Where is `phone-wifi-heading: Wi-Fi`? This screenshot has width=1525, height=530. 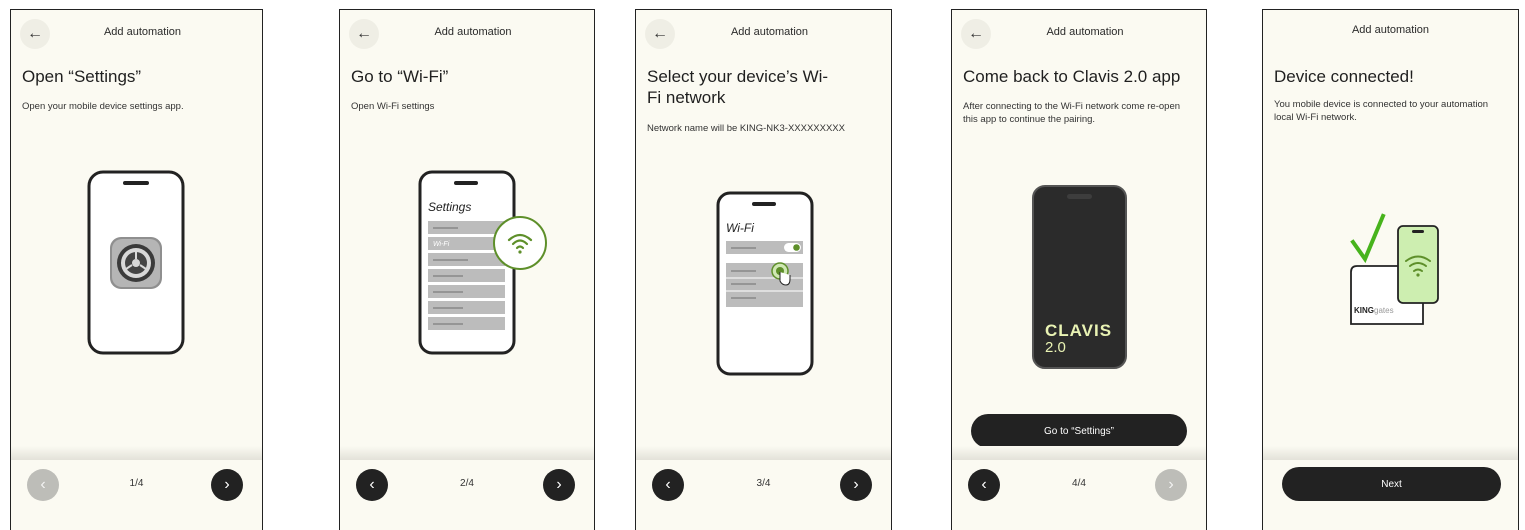
phone-wifi-heading: Wi-Fi is located at coordinates (740, 228).